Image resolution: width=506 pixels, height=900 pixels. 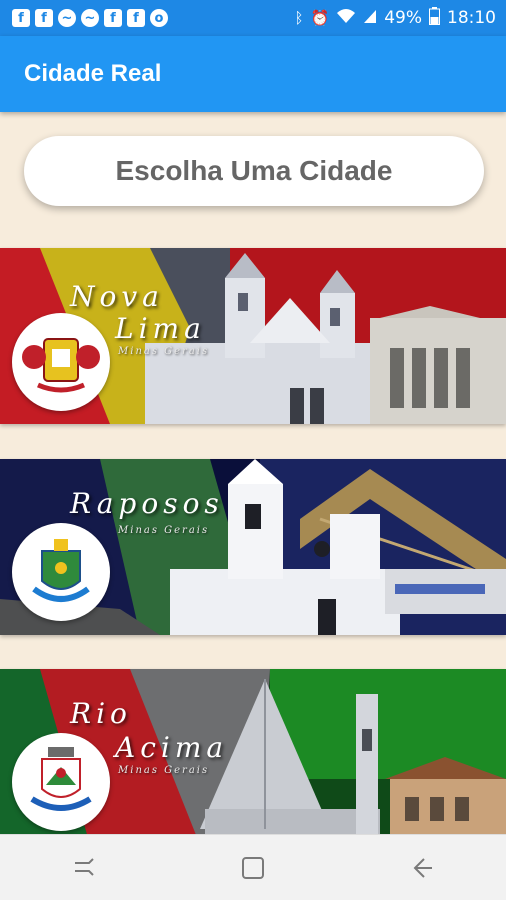 I want to click on home-icon, so click(x=253, y=868).